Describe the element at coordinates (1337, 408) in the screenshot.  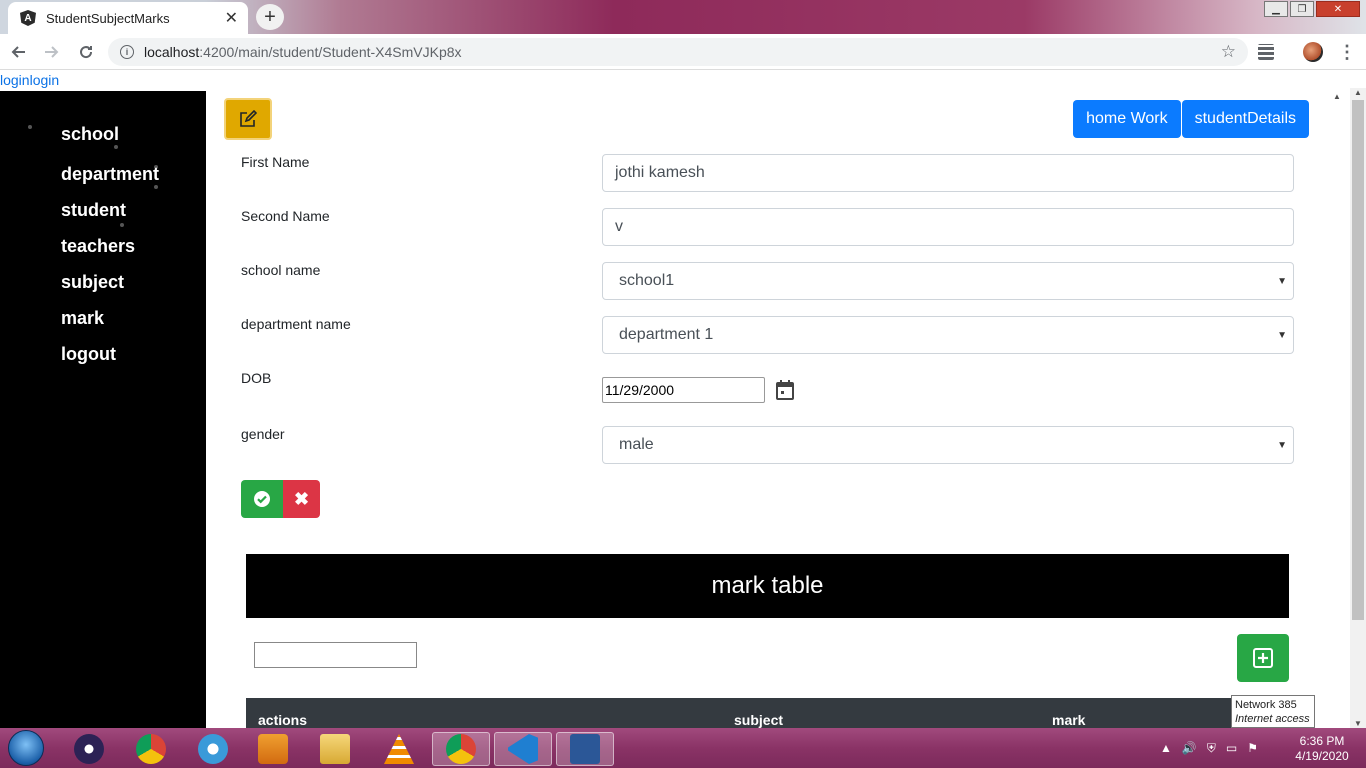
I see `inner-scrollbar: ▲` at that location.